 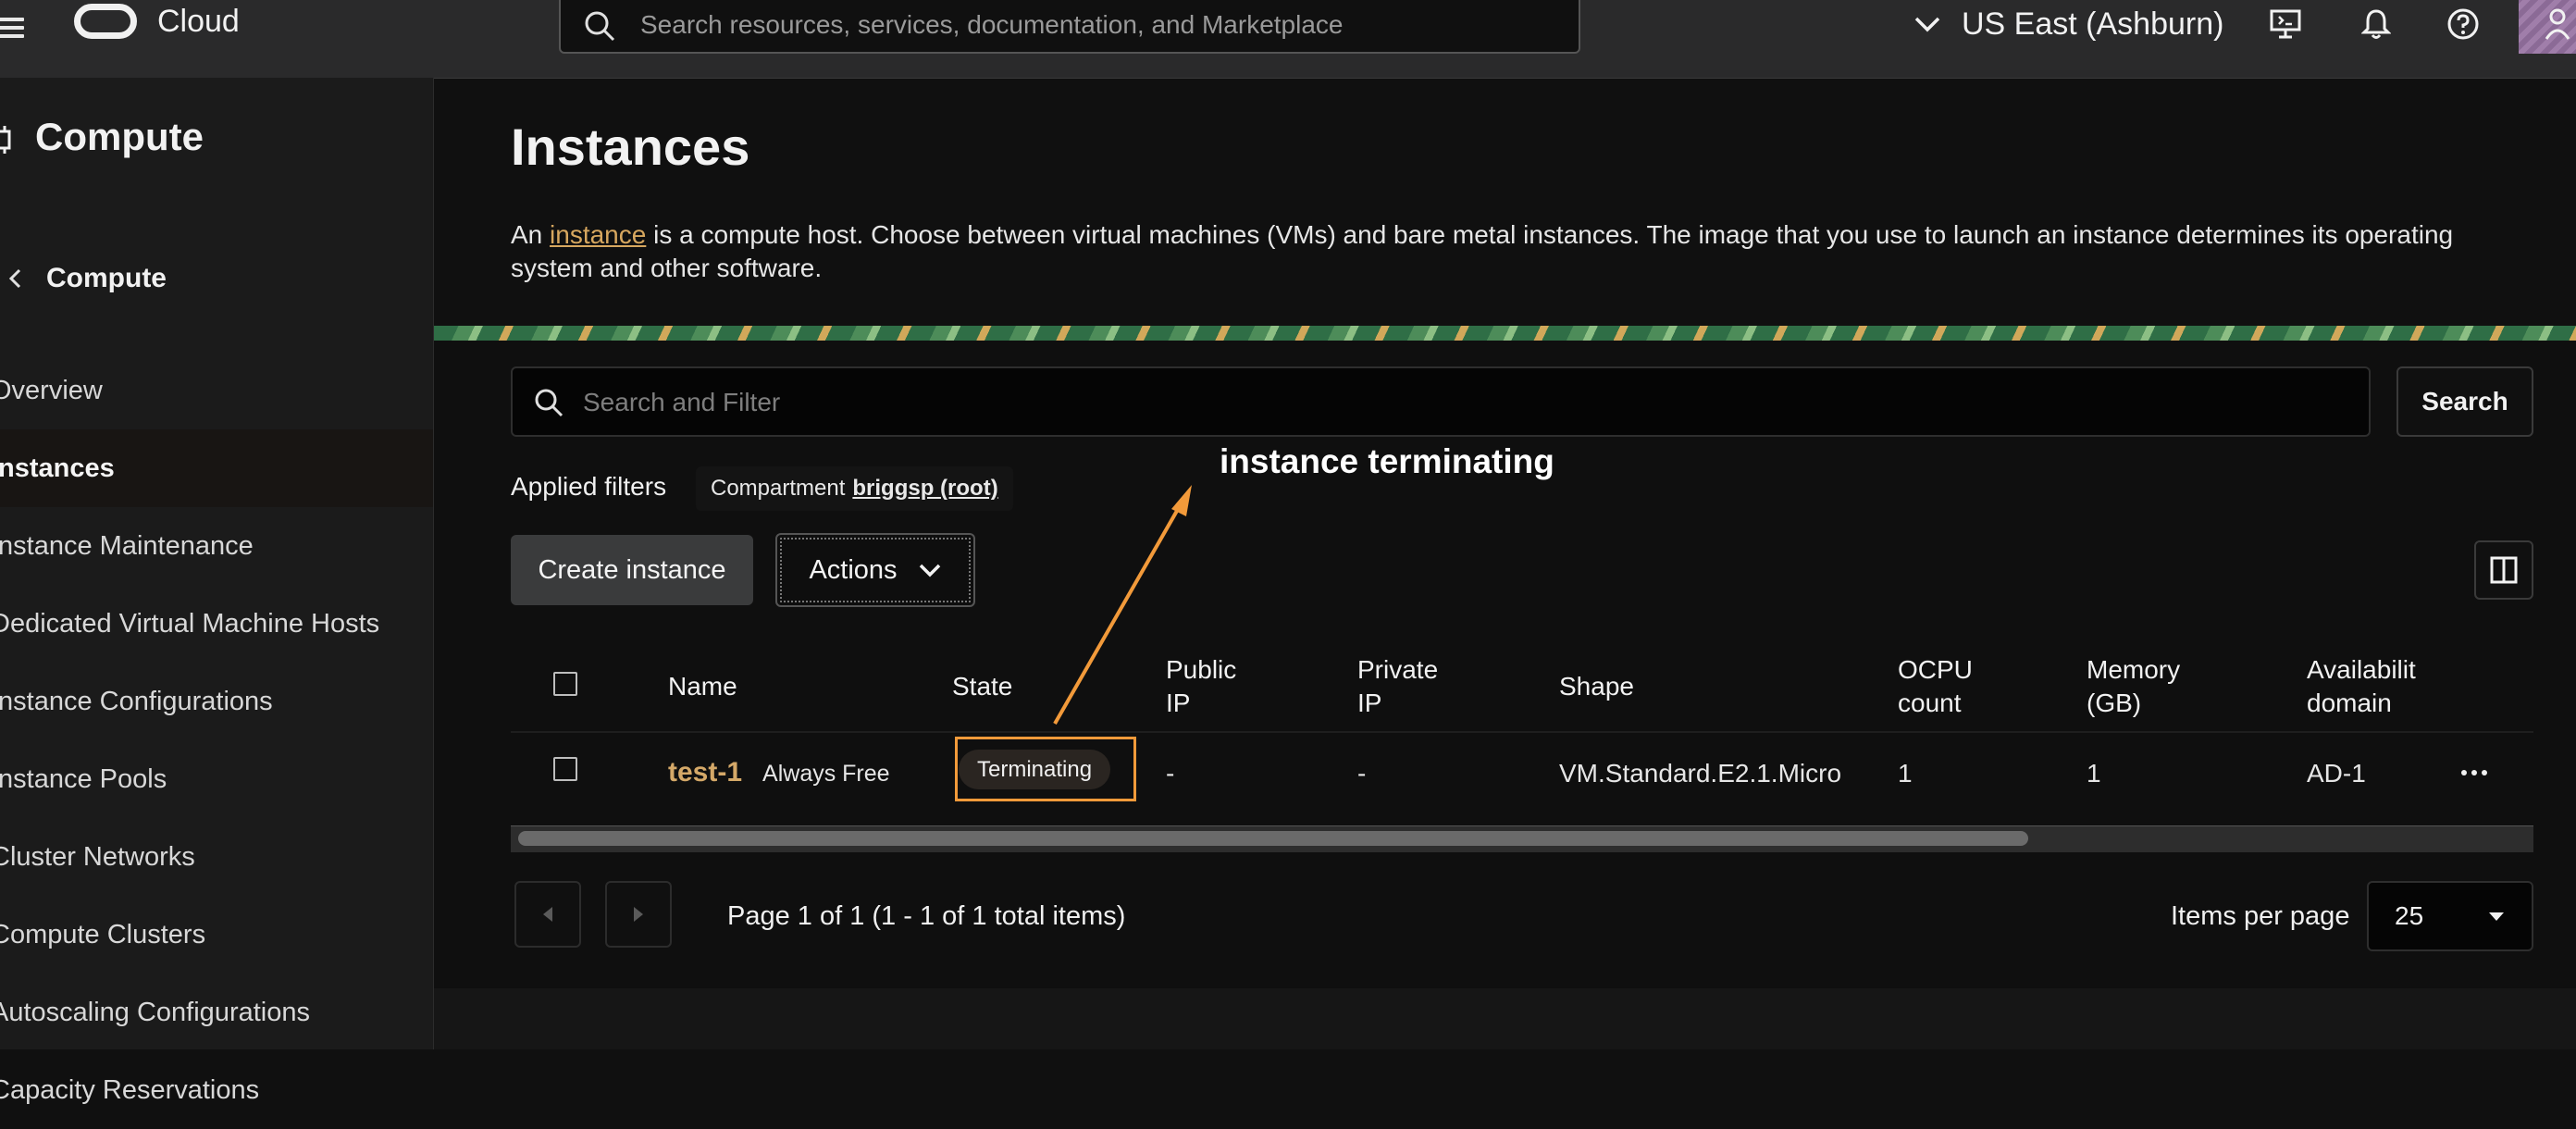 I want to click on next-page-button, so click(x=638, y=914).